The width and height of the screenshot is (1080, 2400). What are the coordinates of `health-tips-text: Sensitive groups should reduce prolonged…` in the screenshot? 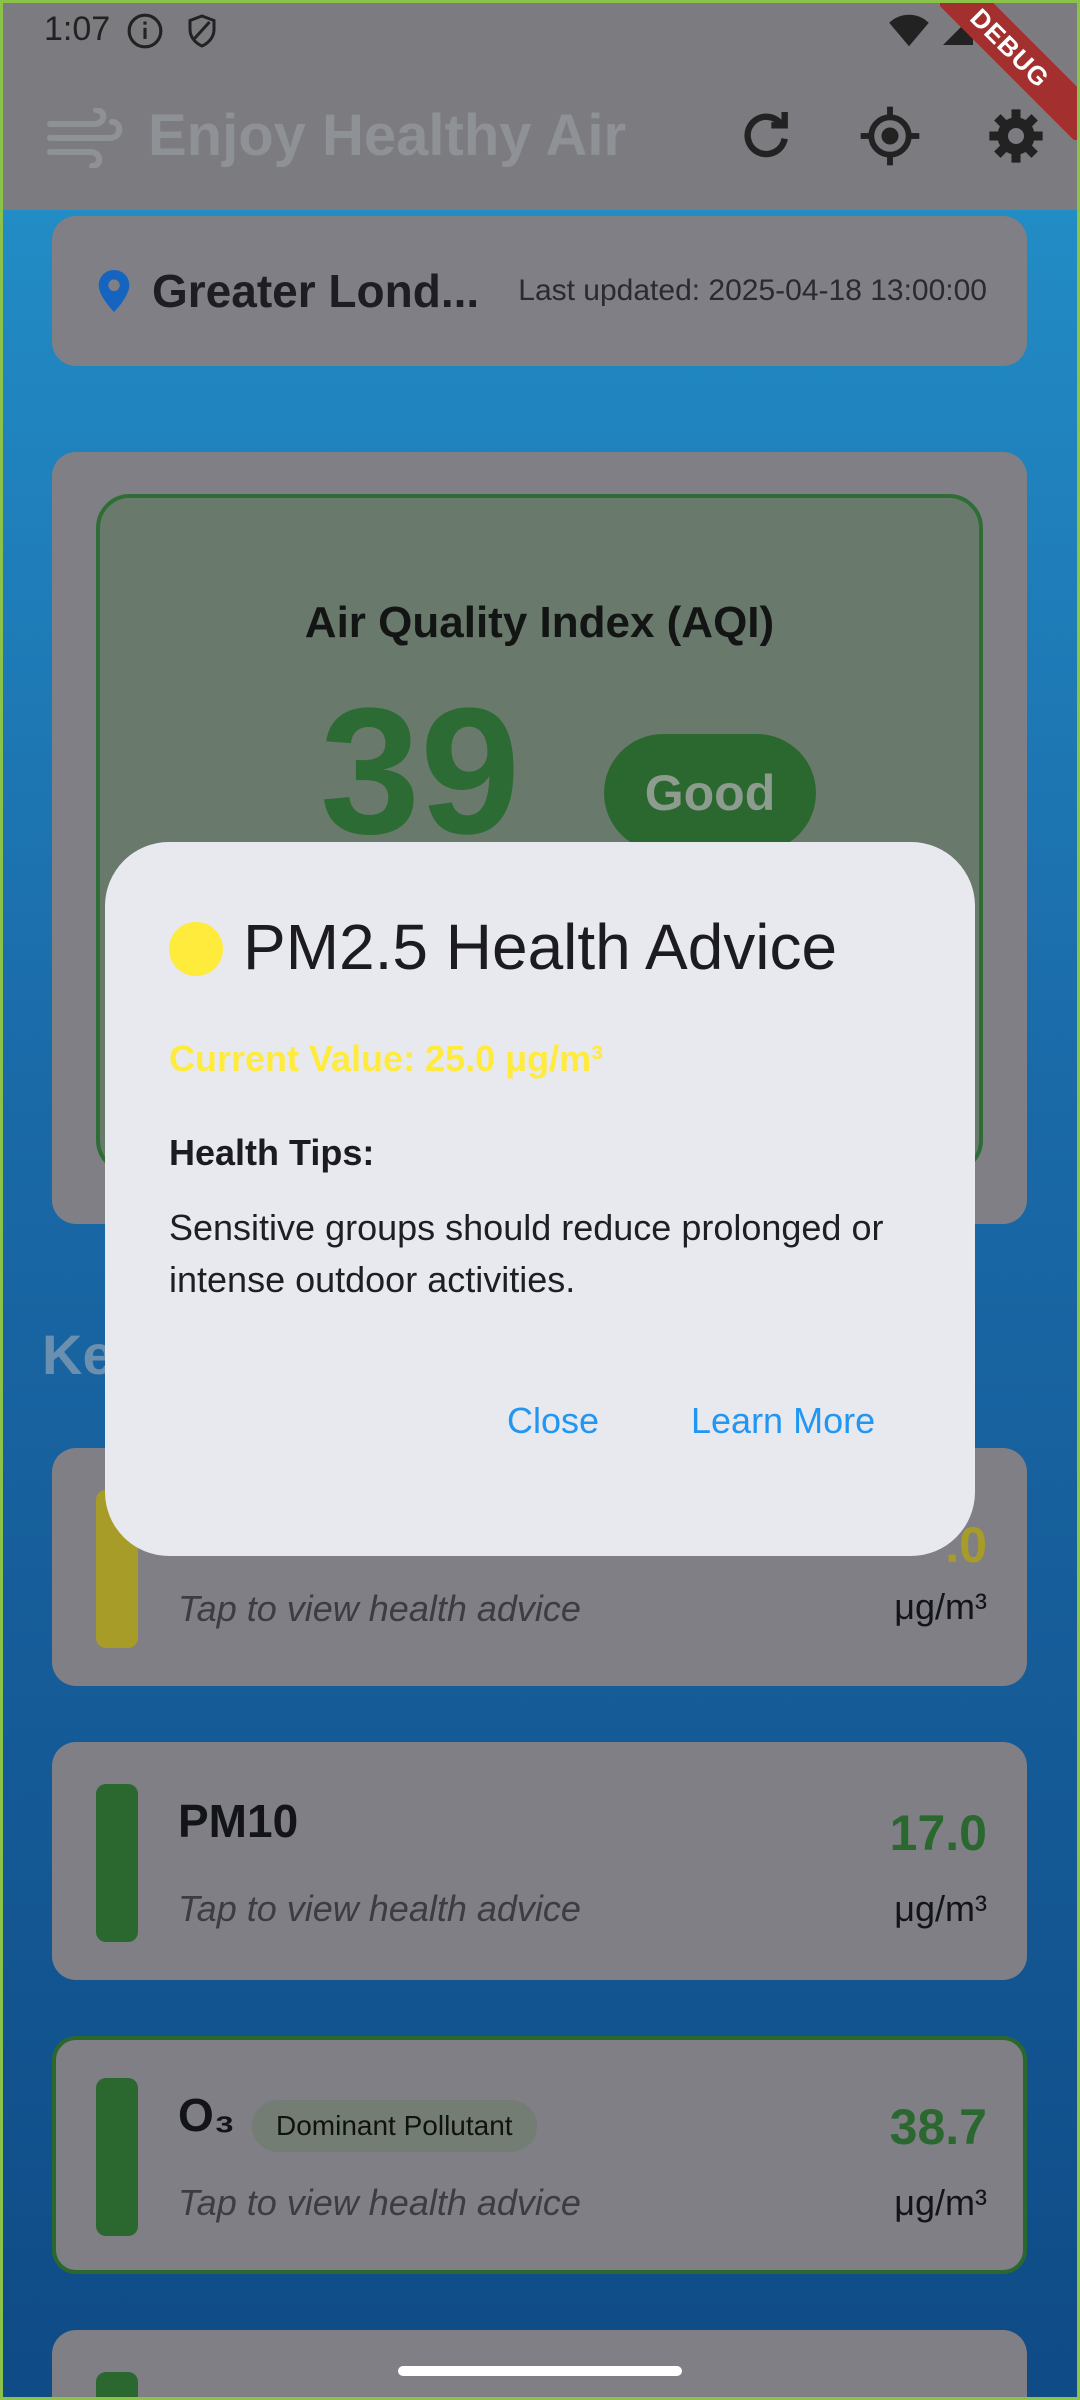 It's located at (526, 1253).